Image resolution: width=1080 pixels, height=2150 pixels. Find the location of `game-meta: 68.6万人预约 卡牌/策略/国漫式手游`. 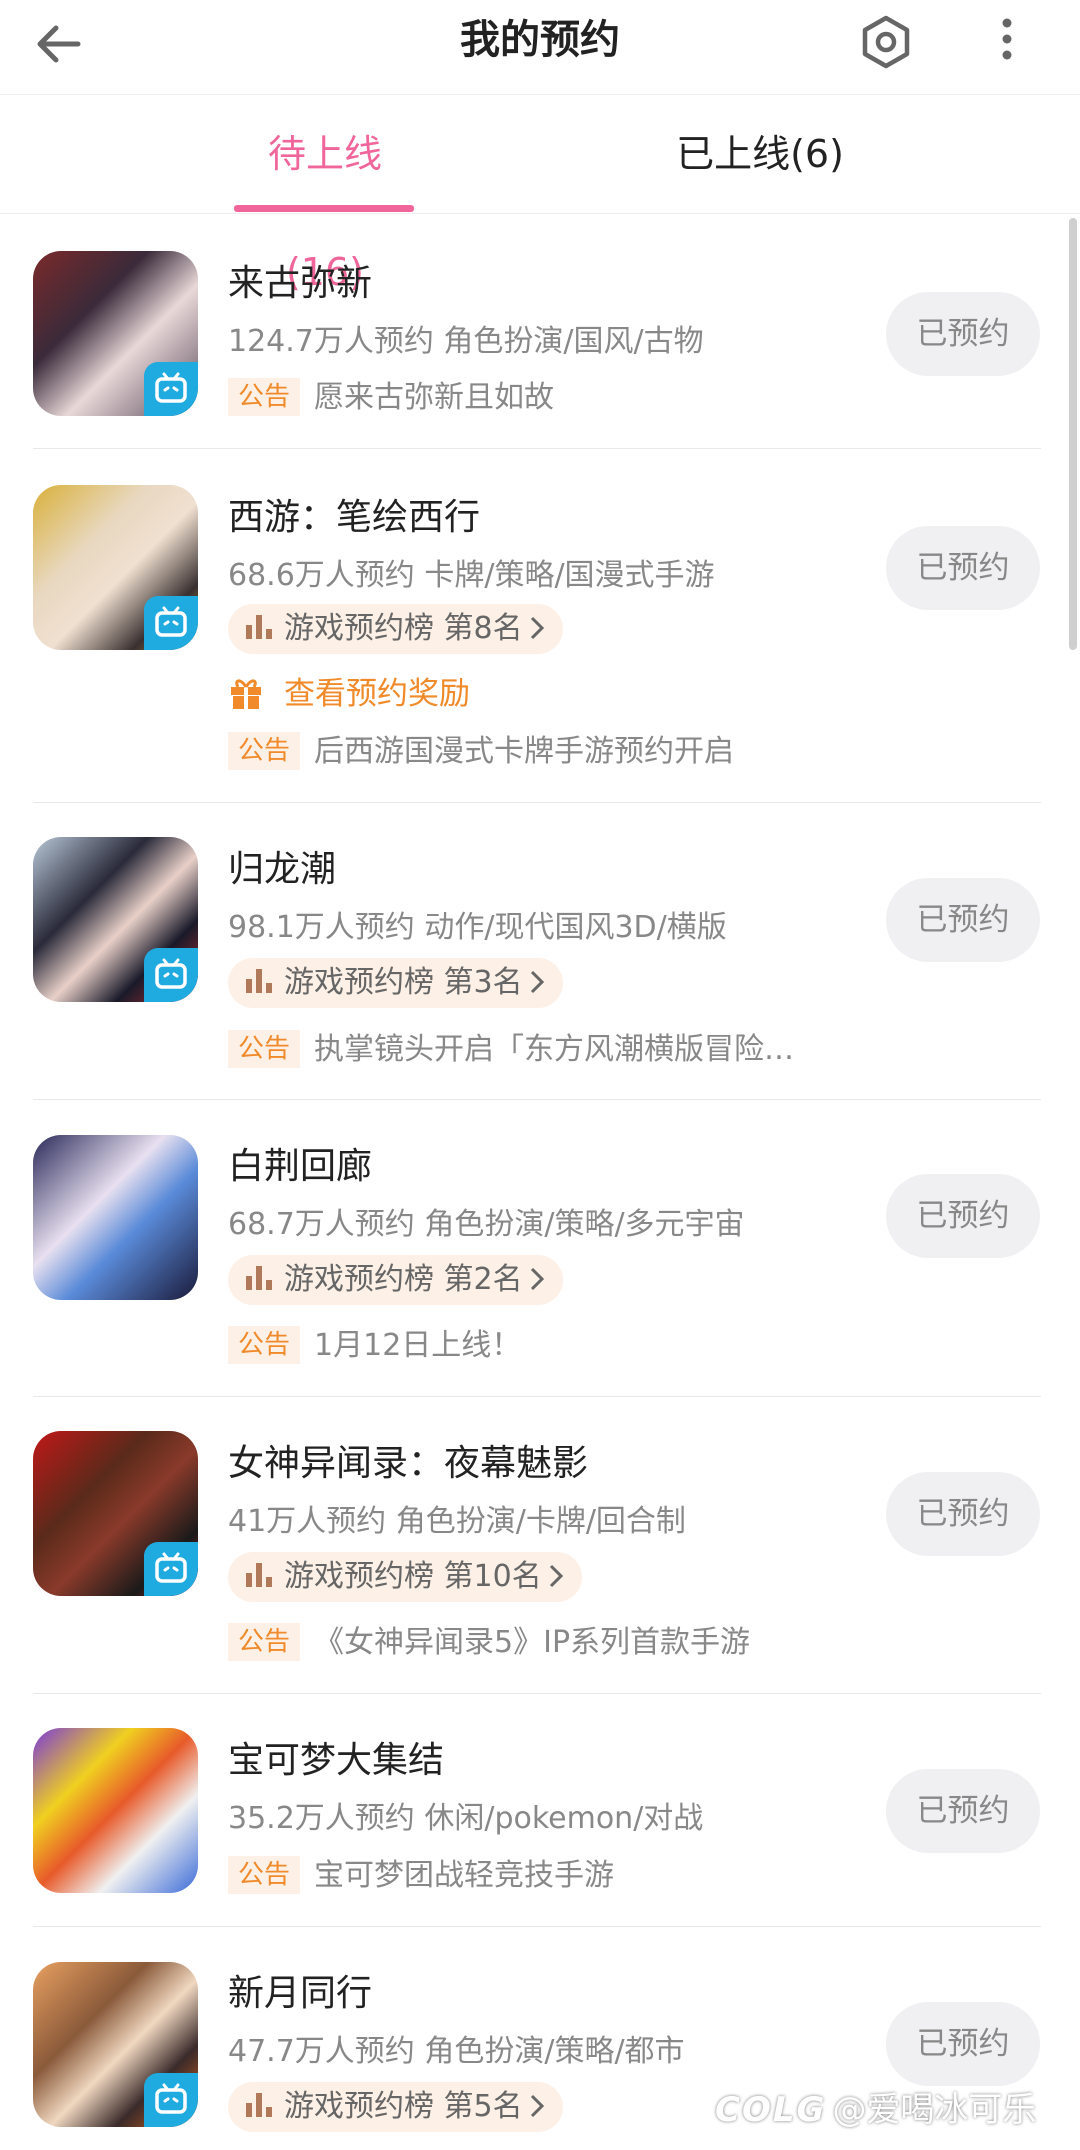

game-meta: 68.6万人预约 卡牌/策略/国漫式手游 is located at coordinates (471, 575).